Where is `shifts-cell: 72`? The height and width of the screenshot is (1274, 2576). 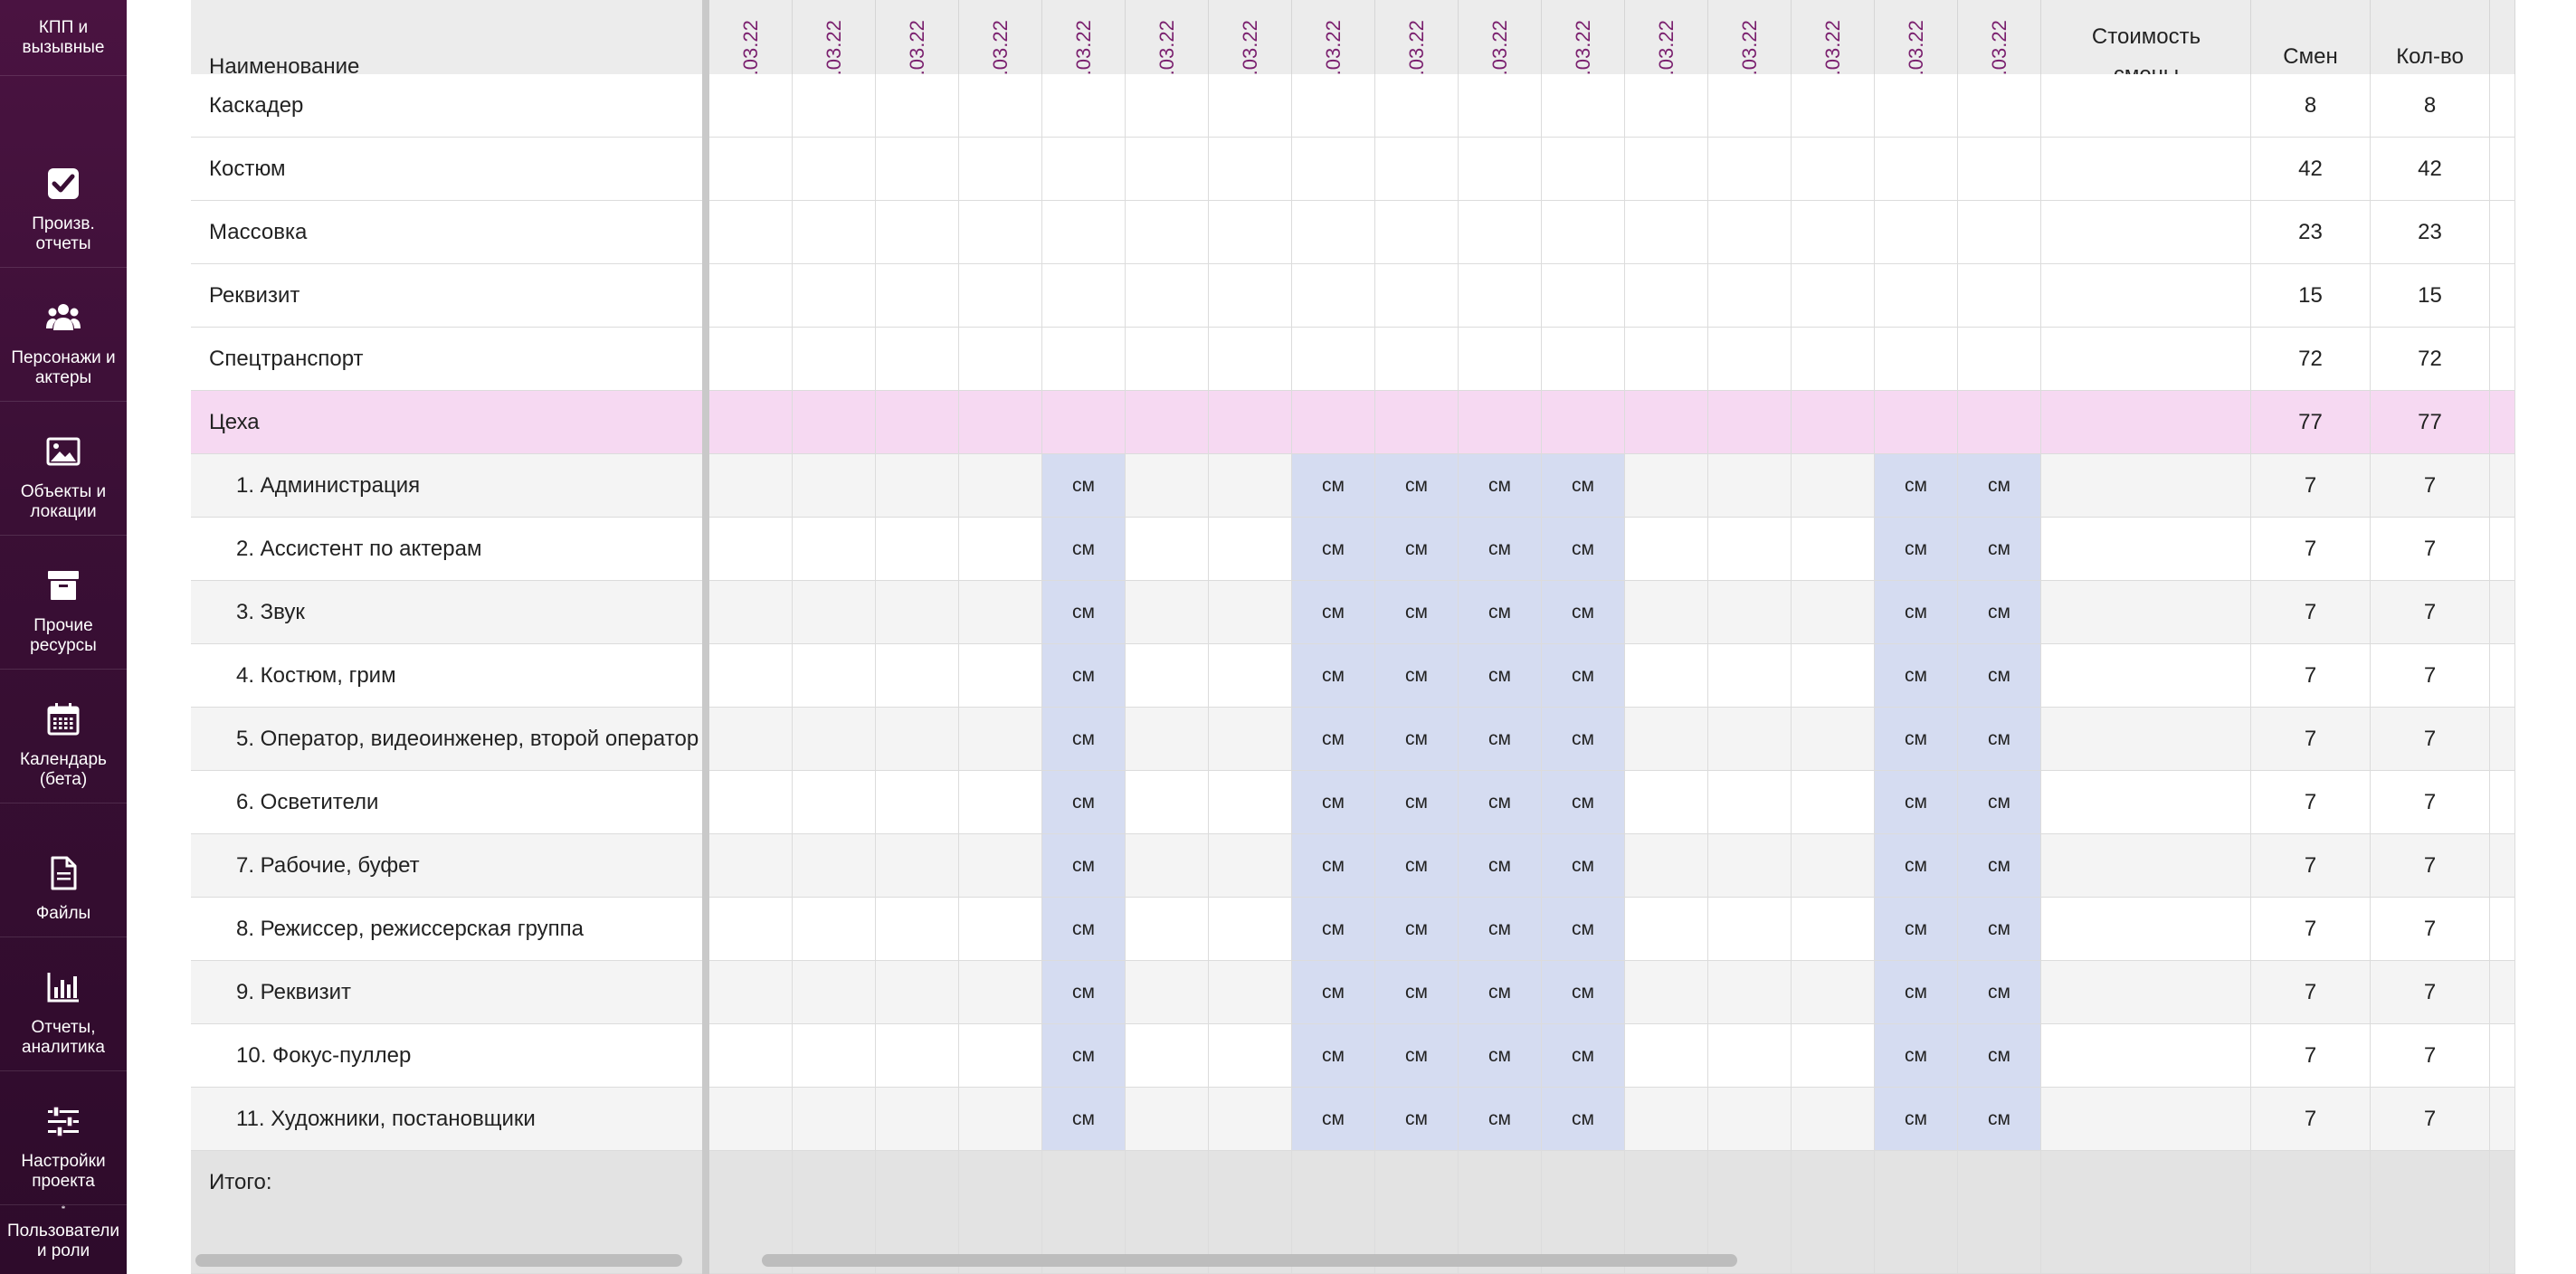 shifts-cell: 72 is located at coordinates (2311, 359).